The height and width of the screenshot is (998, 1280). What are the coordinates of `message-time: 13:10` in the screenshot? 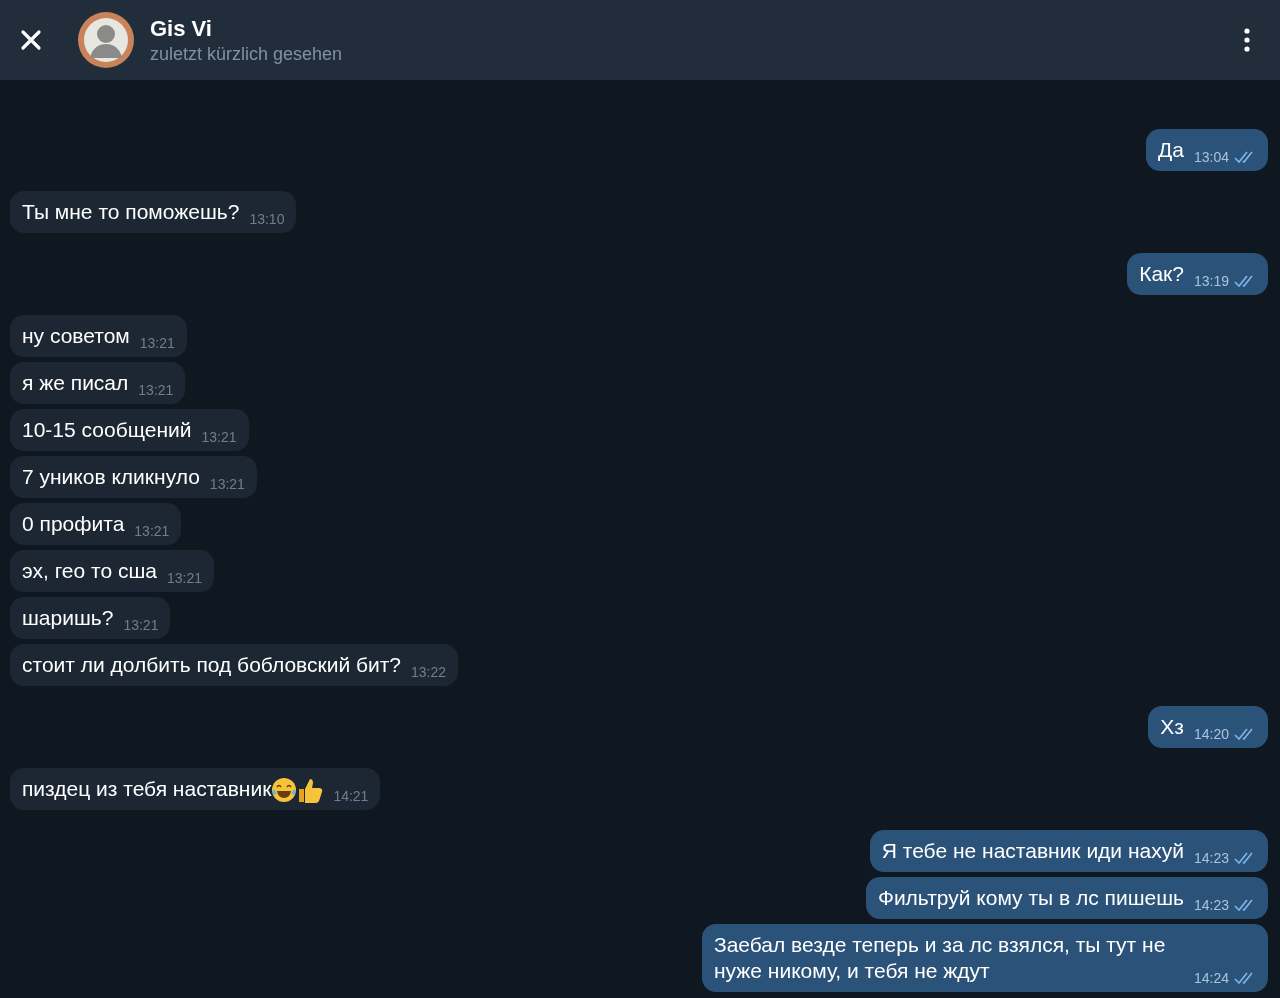 It's located at (267, 219).